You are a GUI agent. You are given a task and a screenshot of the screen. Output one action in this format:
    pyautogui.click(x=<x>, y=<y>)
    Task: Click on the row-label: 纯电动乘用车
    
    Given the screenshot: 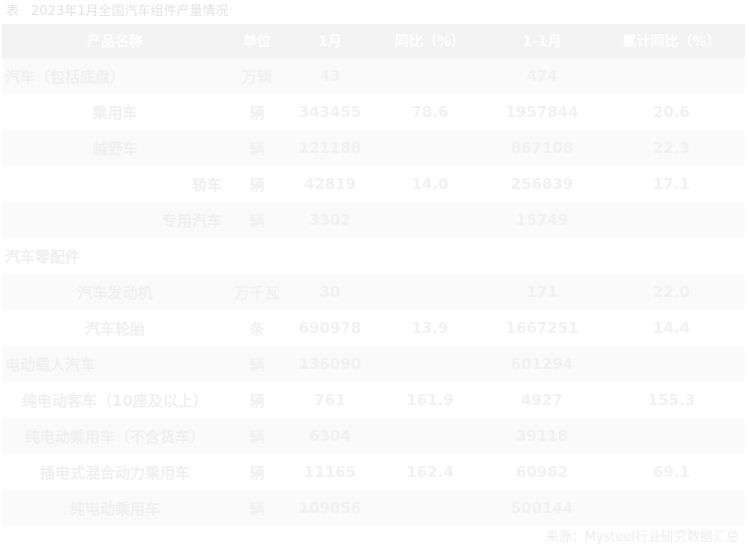 What is the action you would take?
    pyautogui.click(x=115, y=508)
    